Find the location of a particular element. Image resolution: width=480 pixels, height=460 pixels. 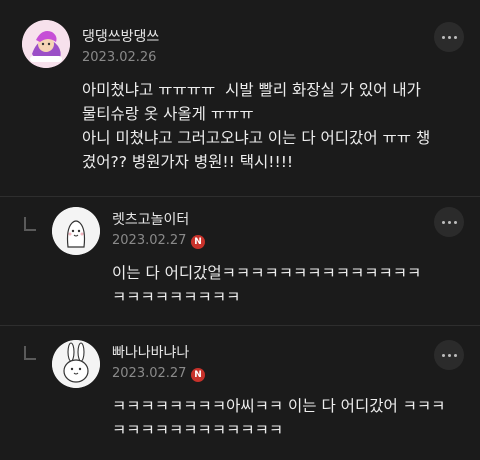

comment-author: 댕댕쓰방댕쓰 is located at coordinates (120, 36).